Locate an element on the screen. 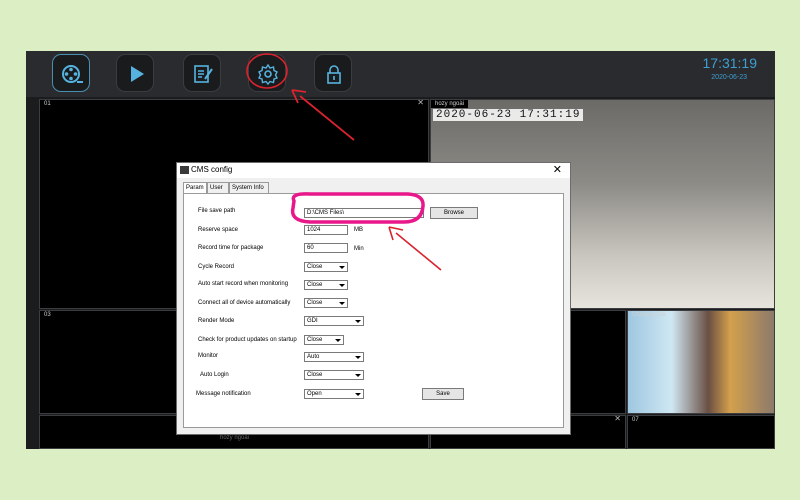  lock-button is located at coordinates (333, 73).